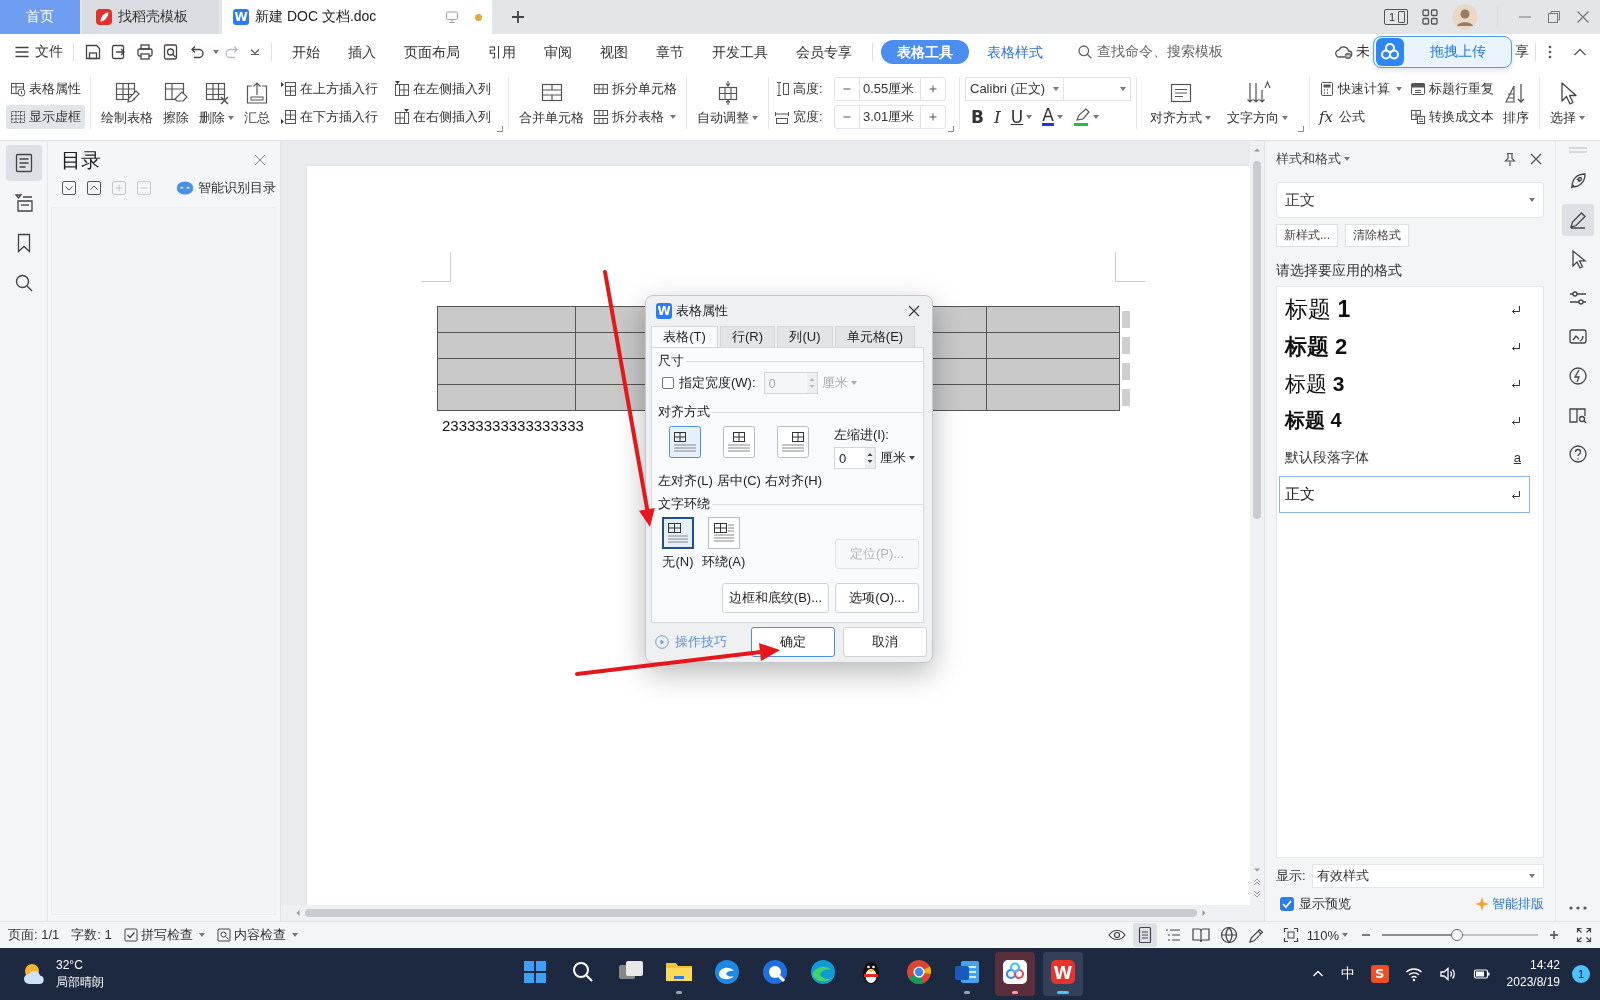 This screenshot has width=1600, height=1000. Describe the element at coordinates (1404, 420) in the screenshot. I see `style-item: 标题 4` at that location.